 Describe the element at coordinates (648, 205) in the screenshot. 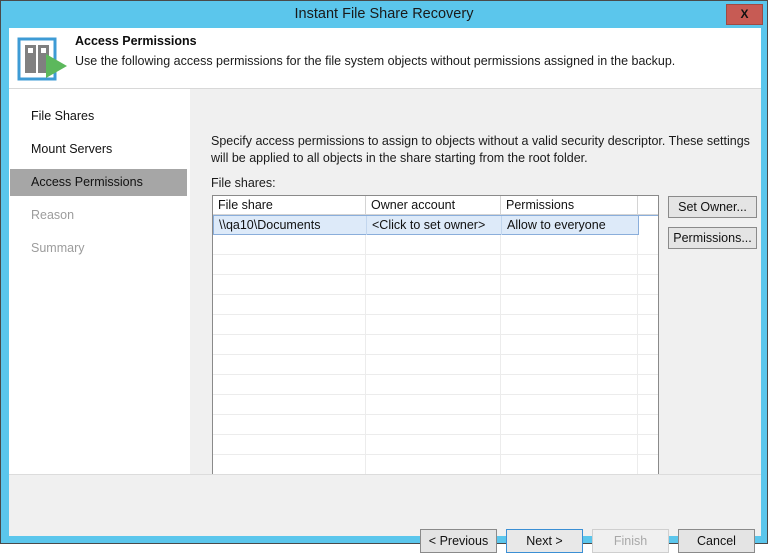

I see `column-header-filler` at that location.